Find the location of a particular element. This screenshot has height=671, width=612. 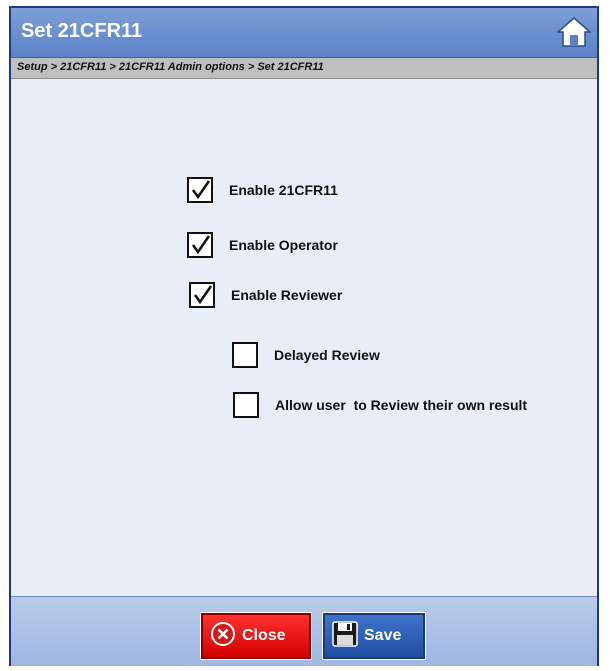

home-button is located at coordinates (574, 32).